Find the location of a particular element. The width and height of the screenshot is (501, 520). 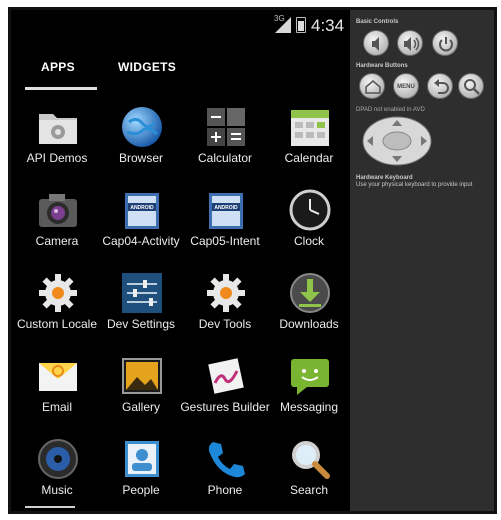

gestures-icon is located at coordinates (226, 376).